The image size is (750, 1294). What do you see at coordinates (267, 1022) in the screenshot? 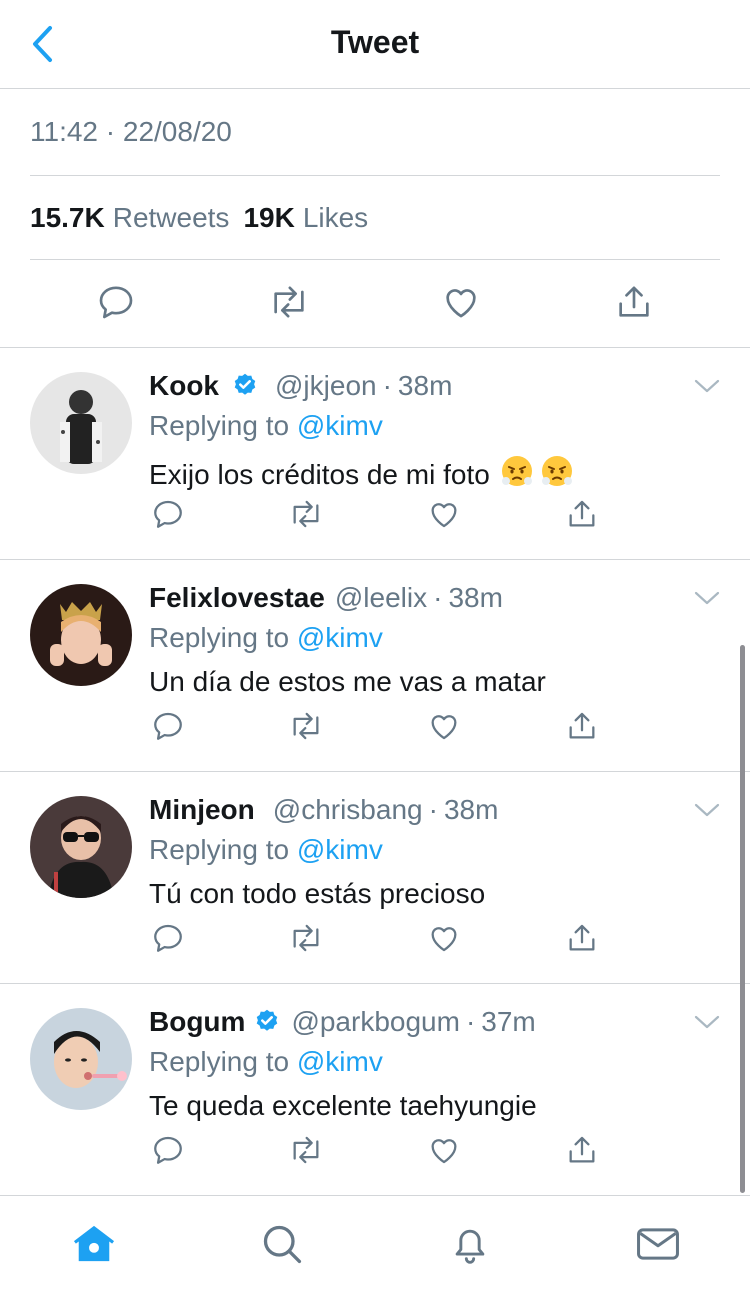
I see `verified-badge-icon` at bounding box center [267, 1022].